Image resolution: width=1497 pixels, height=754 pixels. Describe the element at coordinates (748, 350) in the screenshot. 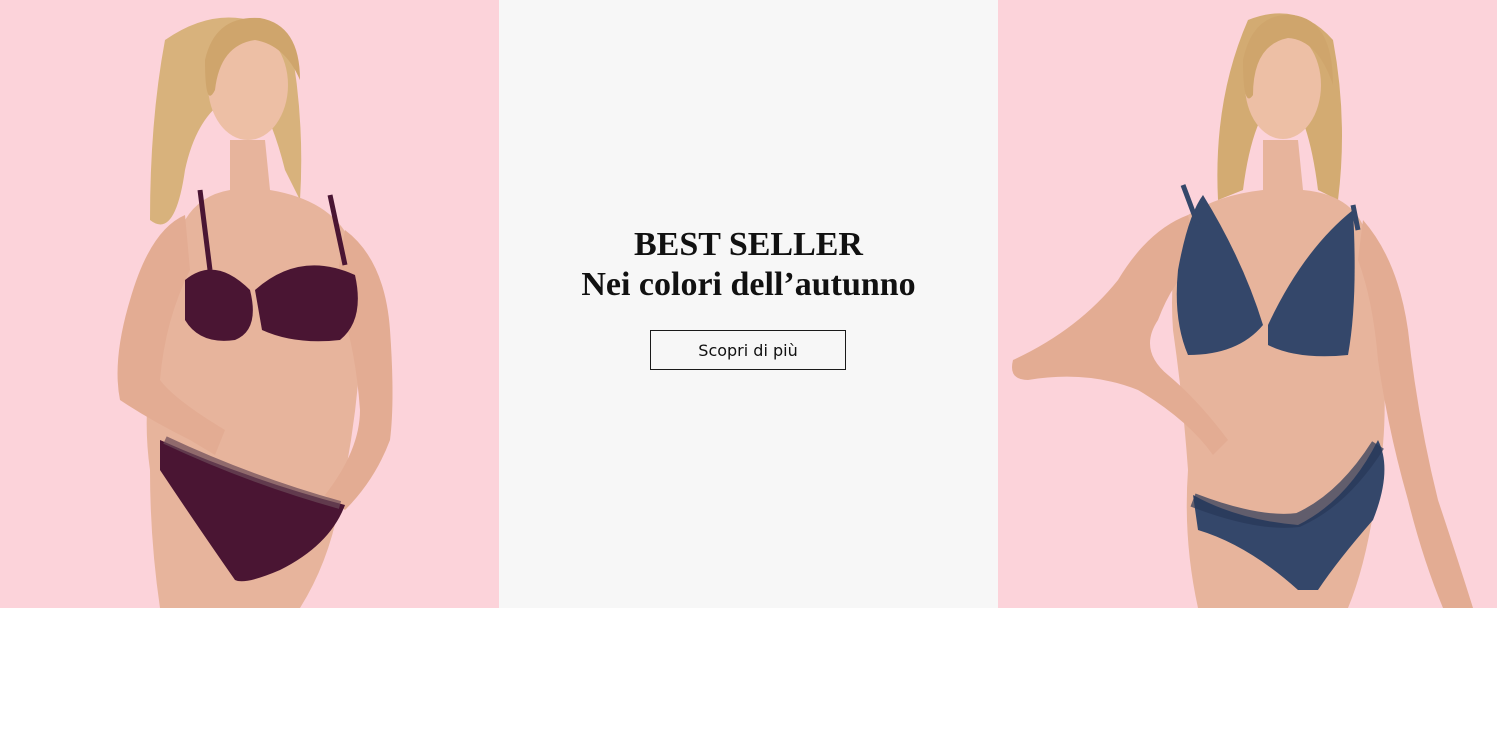

I see `discover-more-button: Scopri di più` at that location.